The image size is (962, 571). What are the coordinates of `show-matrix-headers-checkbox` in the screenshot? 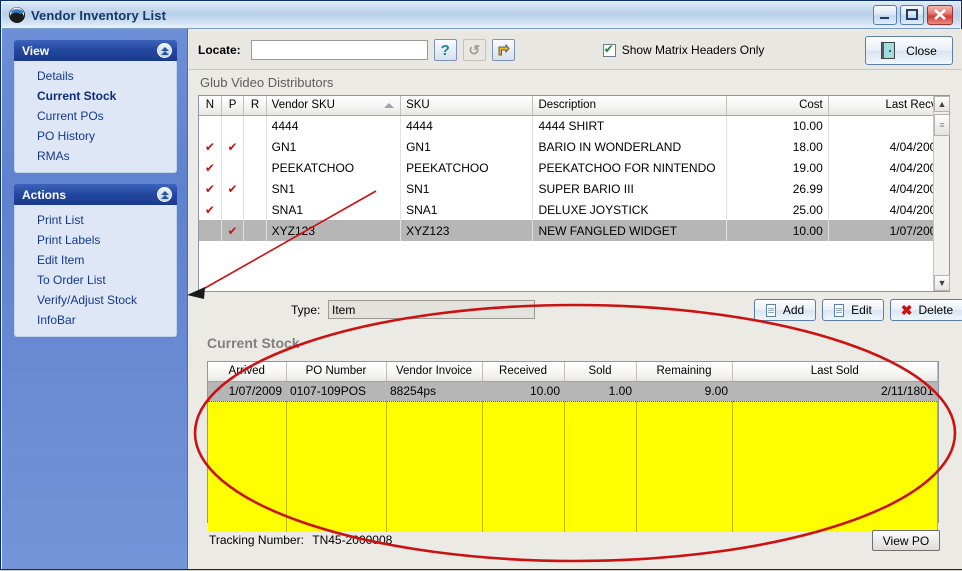 It's located at (609, 49).